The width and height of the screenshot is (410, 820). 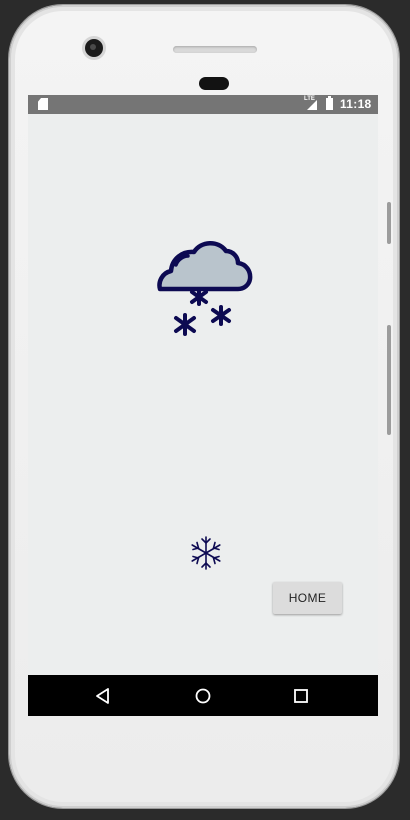 What do you see at coordinates (389, 380) in the screenshot?
I see `power-button` at bounding box center [389, 380].